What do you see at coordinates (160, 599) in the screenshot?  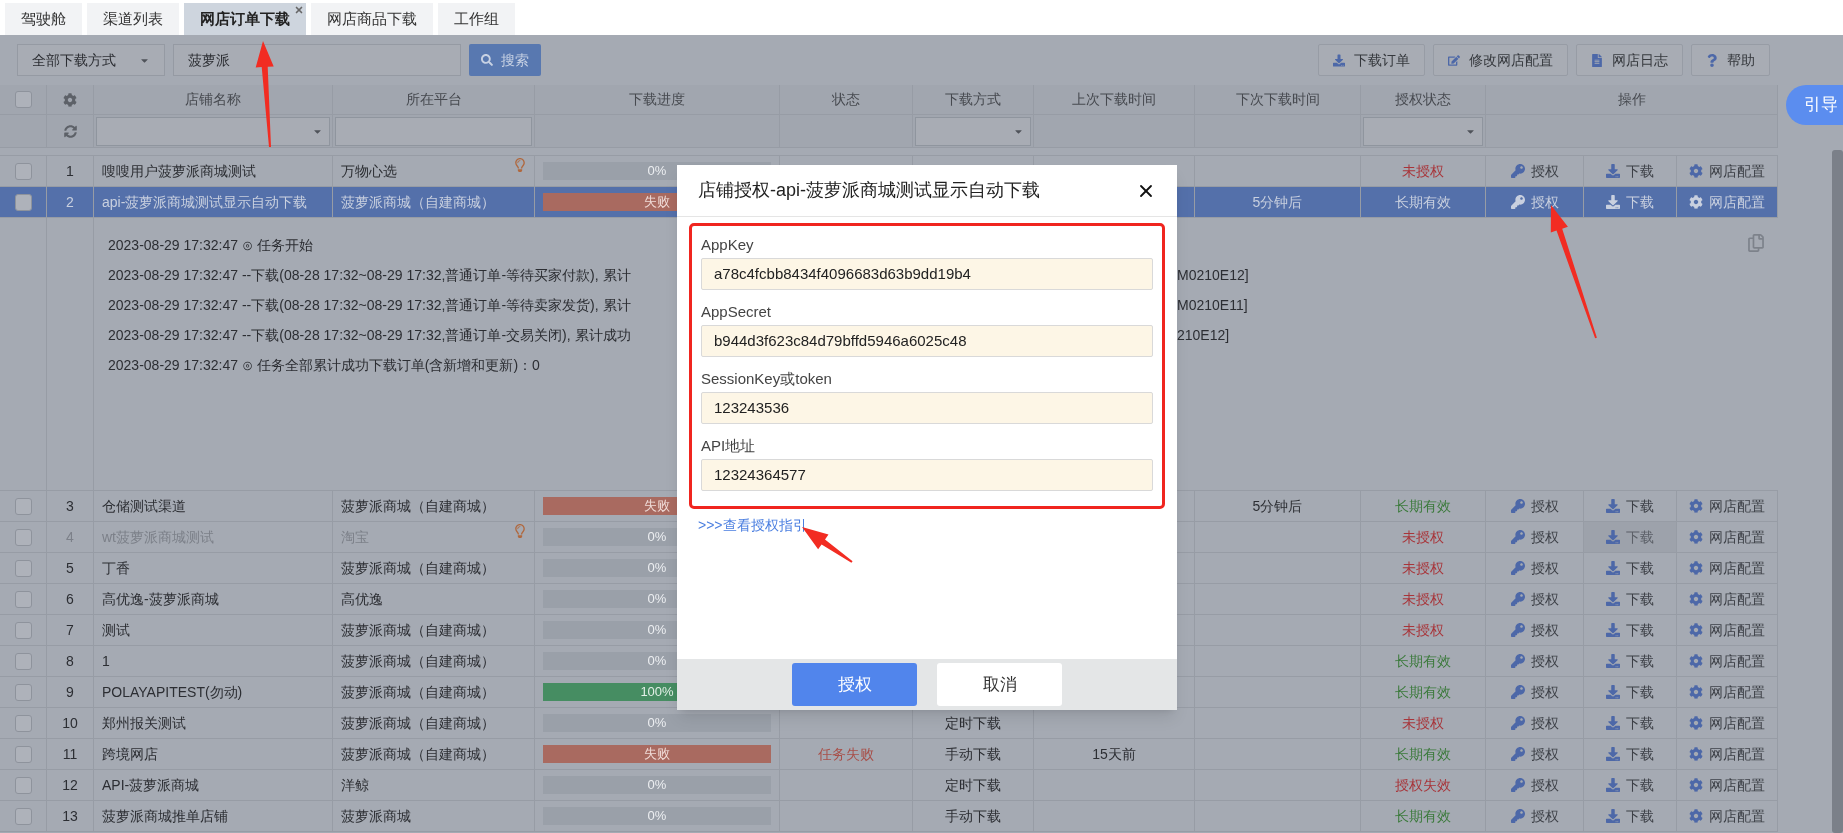 I see `shop-name: 高优逸-菠萝派商城` at bounding box center [160, 599].